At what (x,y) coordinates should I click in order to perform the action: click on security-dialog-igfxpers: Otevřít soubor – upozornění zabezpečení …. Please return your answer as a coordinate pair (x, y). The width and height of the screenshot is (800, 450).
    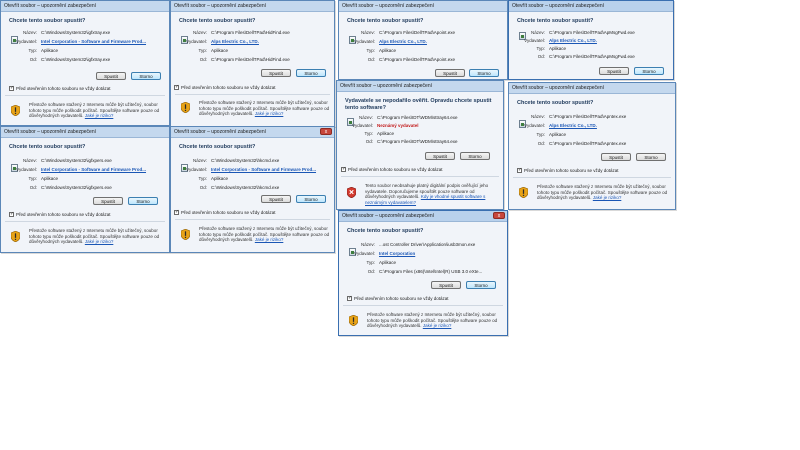
    Looking at the image, I should click on (85, 189).